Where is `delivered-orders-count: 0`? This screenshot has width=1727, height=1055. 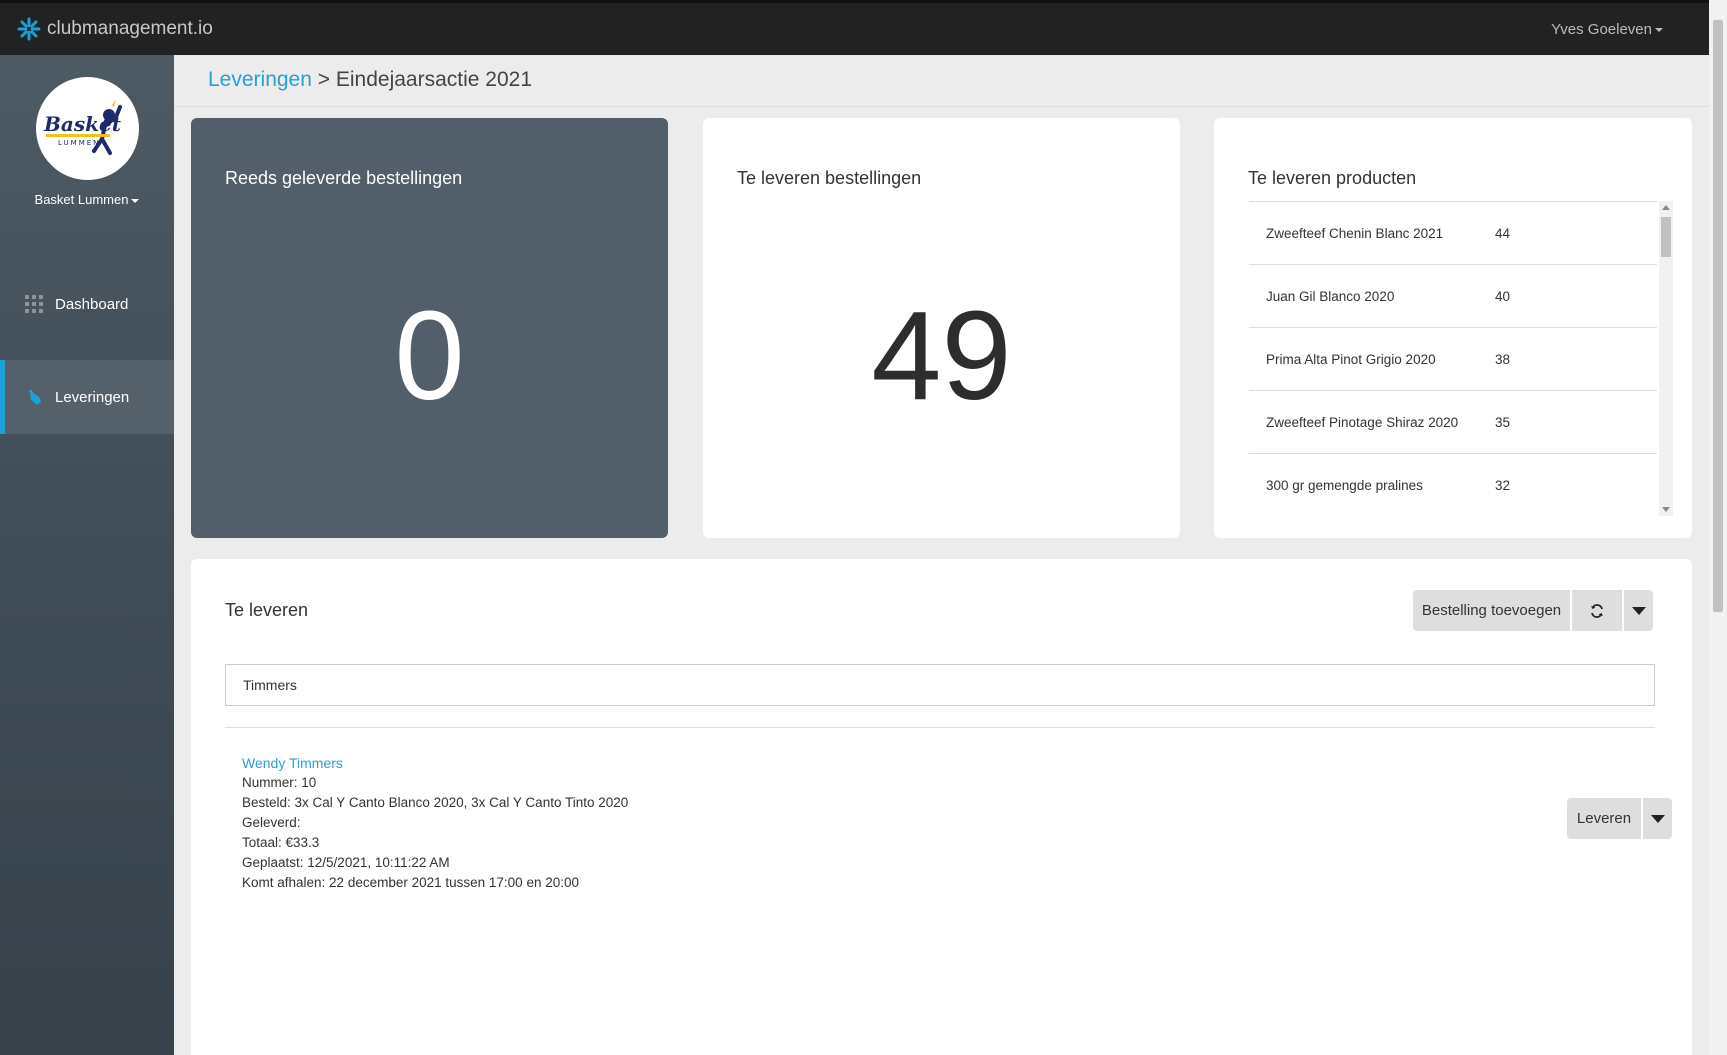
delivered-orders-count: 0 is located at coordinates (429, 355).